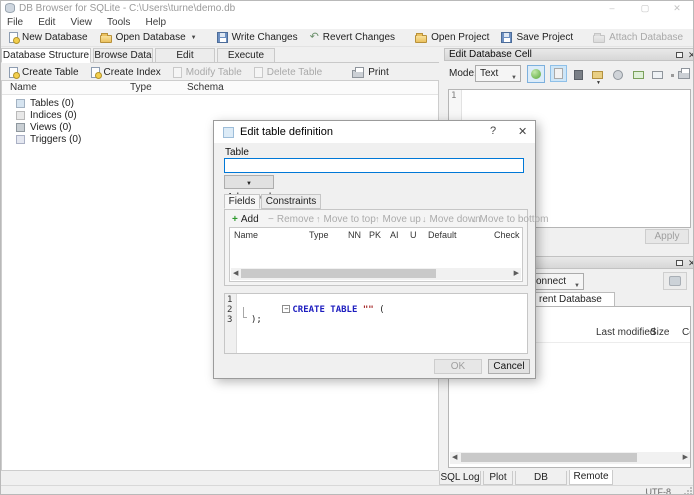  I want to click on remote-col-commit: Comm, so click(686, 332).